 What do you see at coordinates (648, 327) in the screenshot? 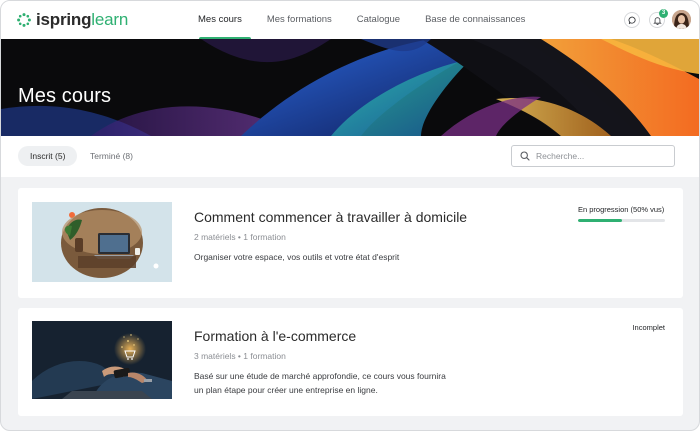
I see `course-status: Incomplet` at bounding box center [648, 327].